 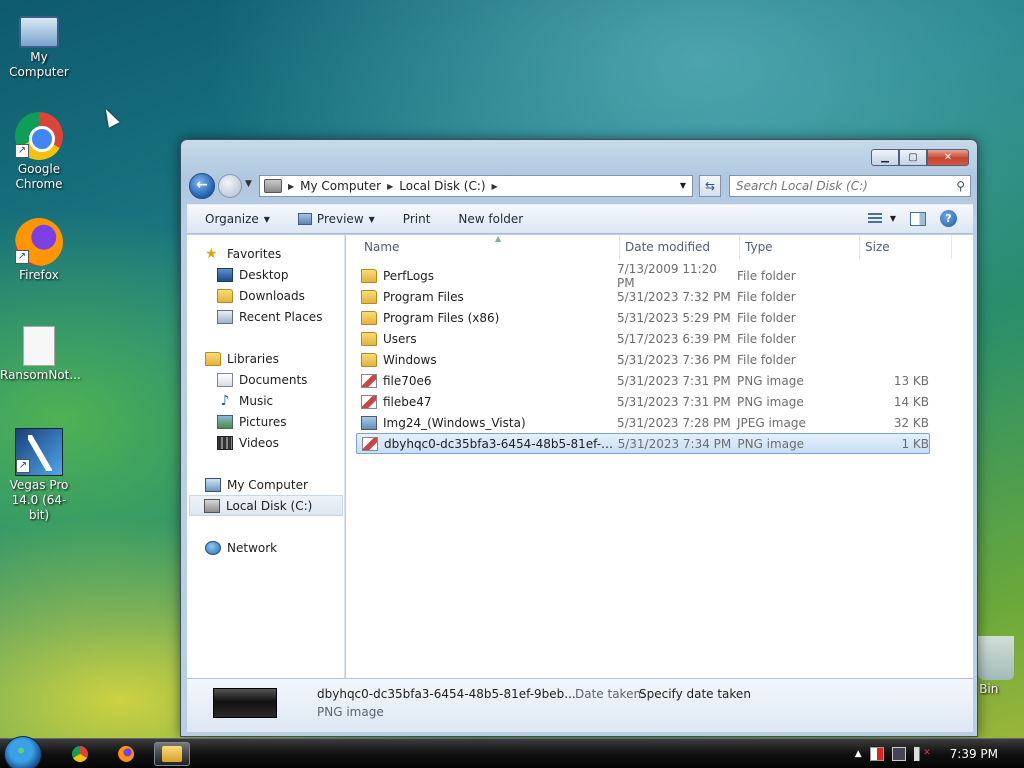 I want to click on desktop-icon-label: My Computer, so click(x=39, y=64).